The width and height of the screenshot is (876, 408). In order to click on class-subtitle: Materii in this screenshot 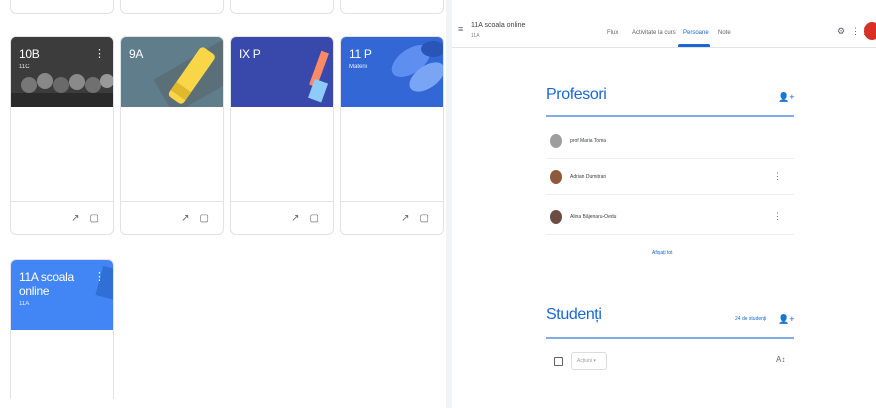, I will do `click(358, 67)`.